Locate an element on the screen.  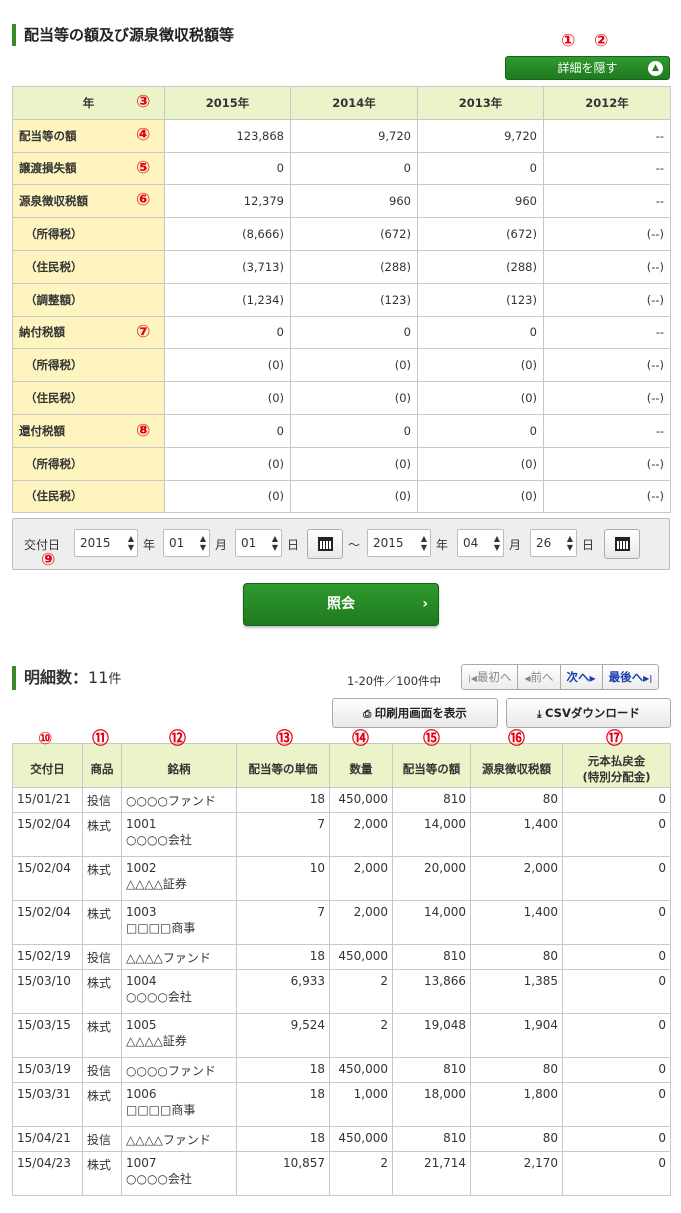
summary-cell: 0 is located at coordinates (227, 430).